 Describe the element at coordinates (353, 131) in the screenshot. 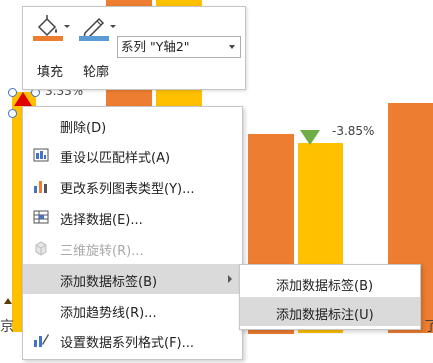

I see `data-label-right: -3.85%` at that location.